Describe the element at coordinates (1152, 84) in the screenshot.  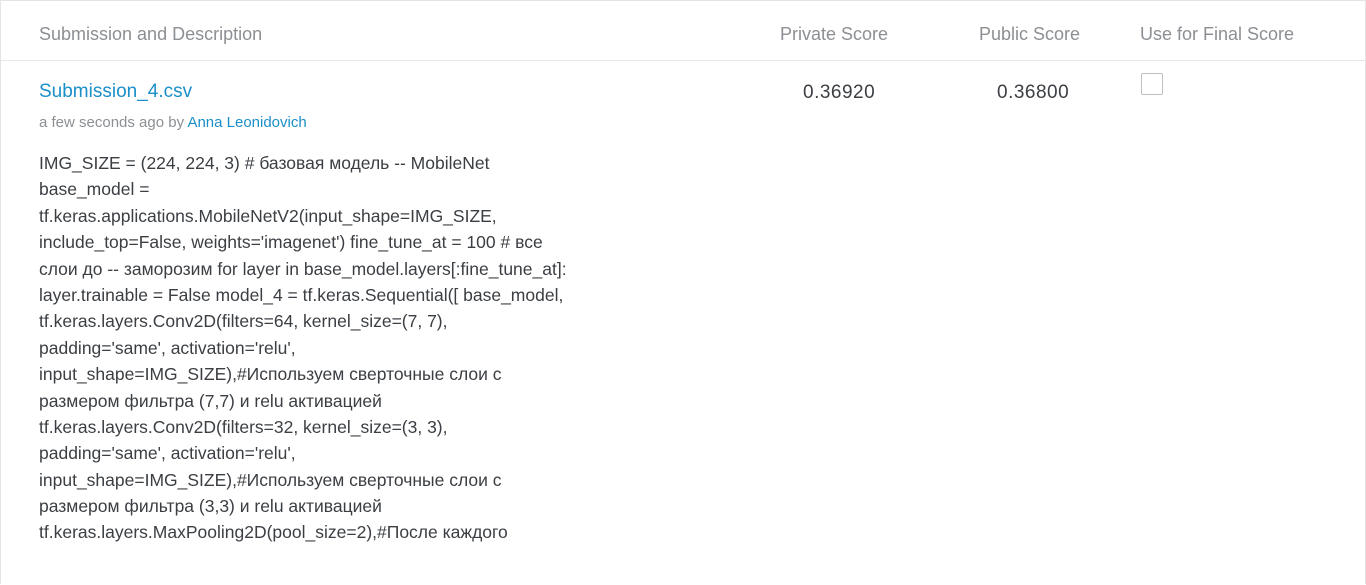
I see `use-for-final-score-checkbox` at that location.